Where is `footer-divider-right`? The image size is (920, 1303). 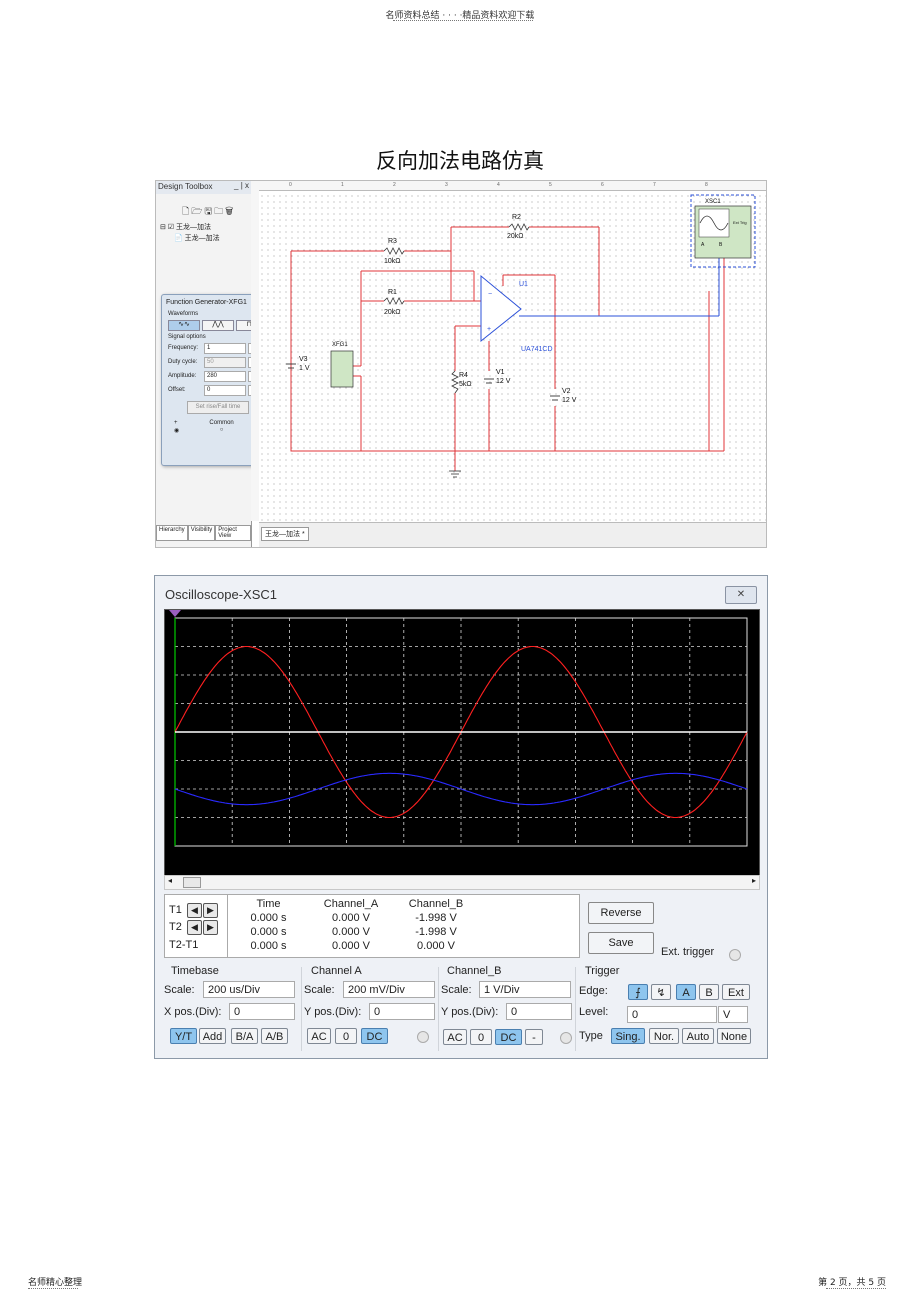
footer-divider-right is located at coordinates (856, 1288).